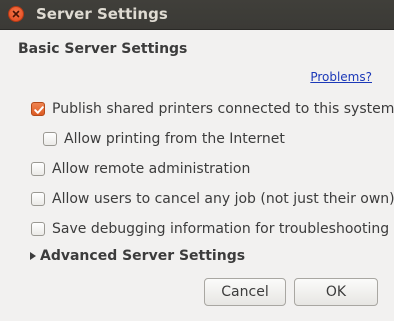 The height and width of the screenshot is (321, 394). What do you see at coordinates (174, 139) in the screenshot?
I see `allow-internet-printing-label: Allow printing from the Internet` at bounding box center [174, 139].